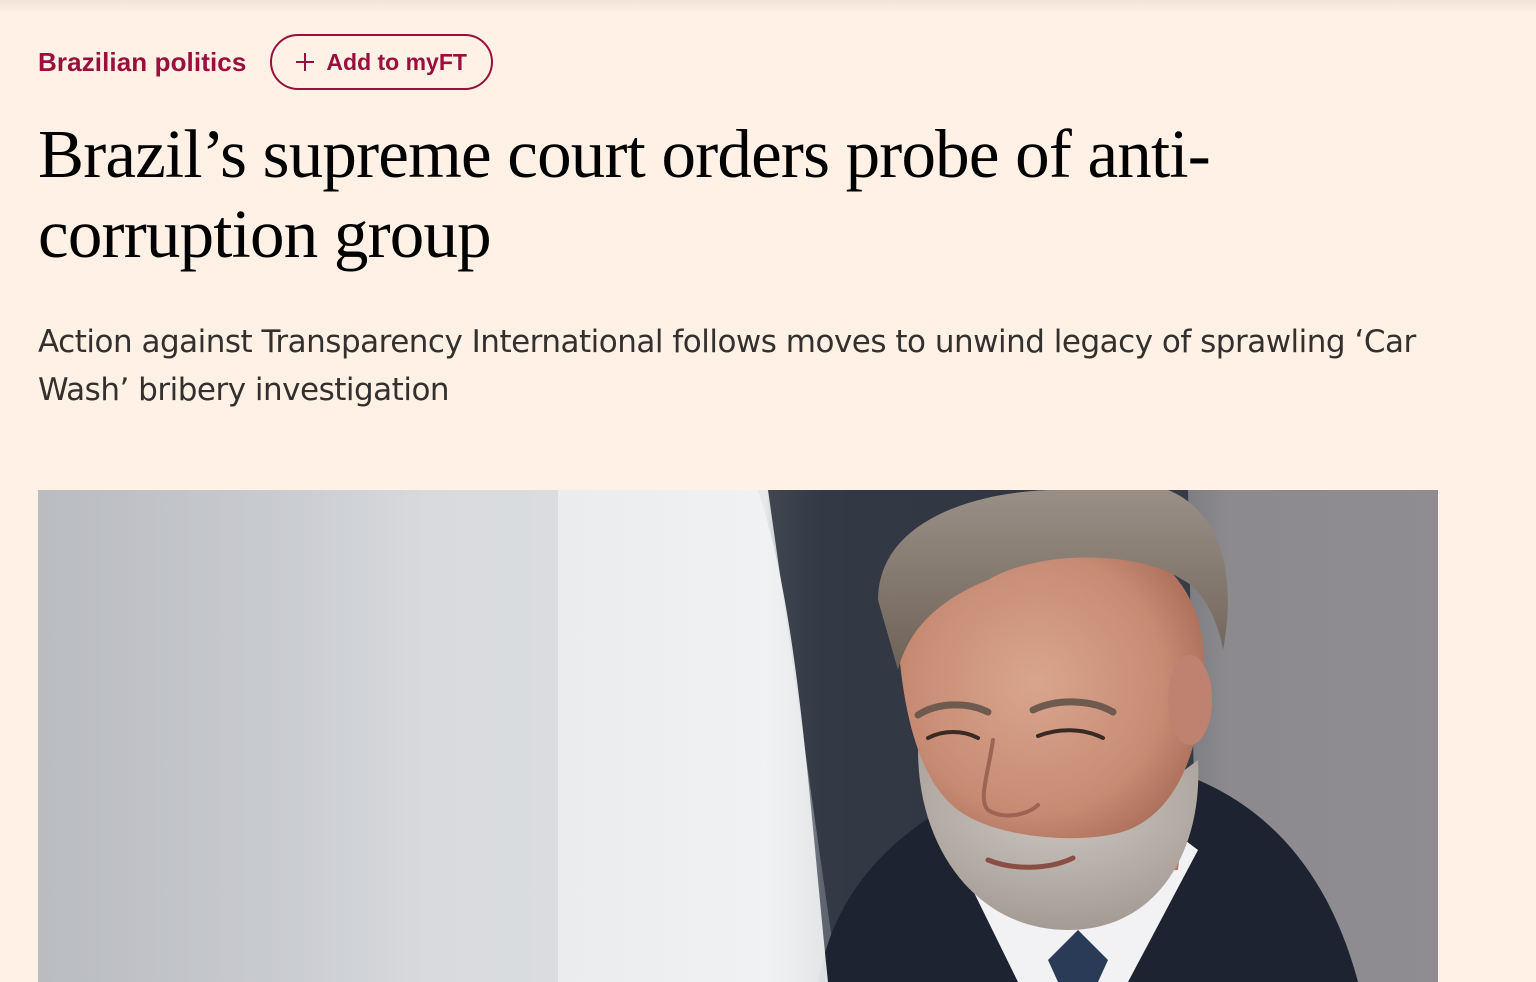 The height and width of the screenshot is (982, 1536). I want to click on add-to-myft-button: Add to myFT, so click(381, 62).